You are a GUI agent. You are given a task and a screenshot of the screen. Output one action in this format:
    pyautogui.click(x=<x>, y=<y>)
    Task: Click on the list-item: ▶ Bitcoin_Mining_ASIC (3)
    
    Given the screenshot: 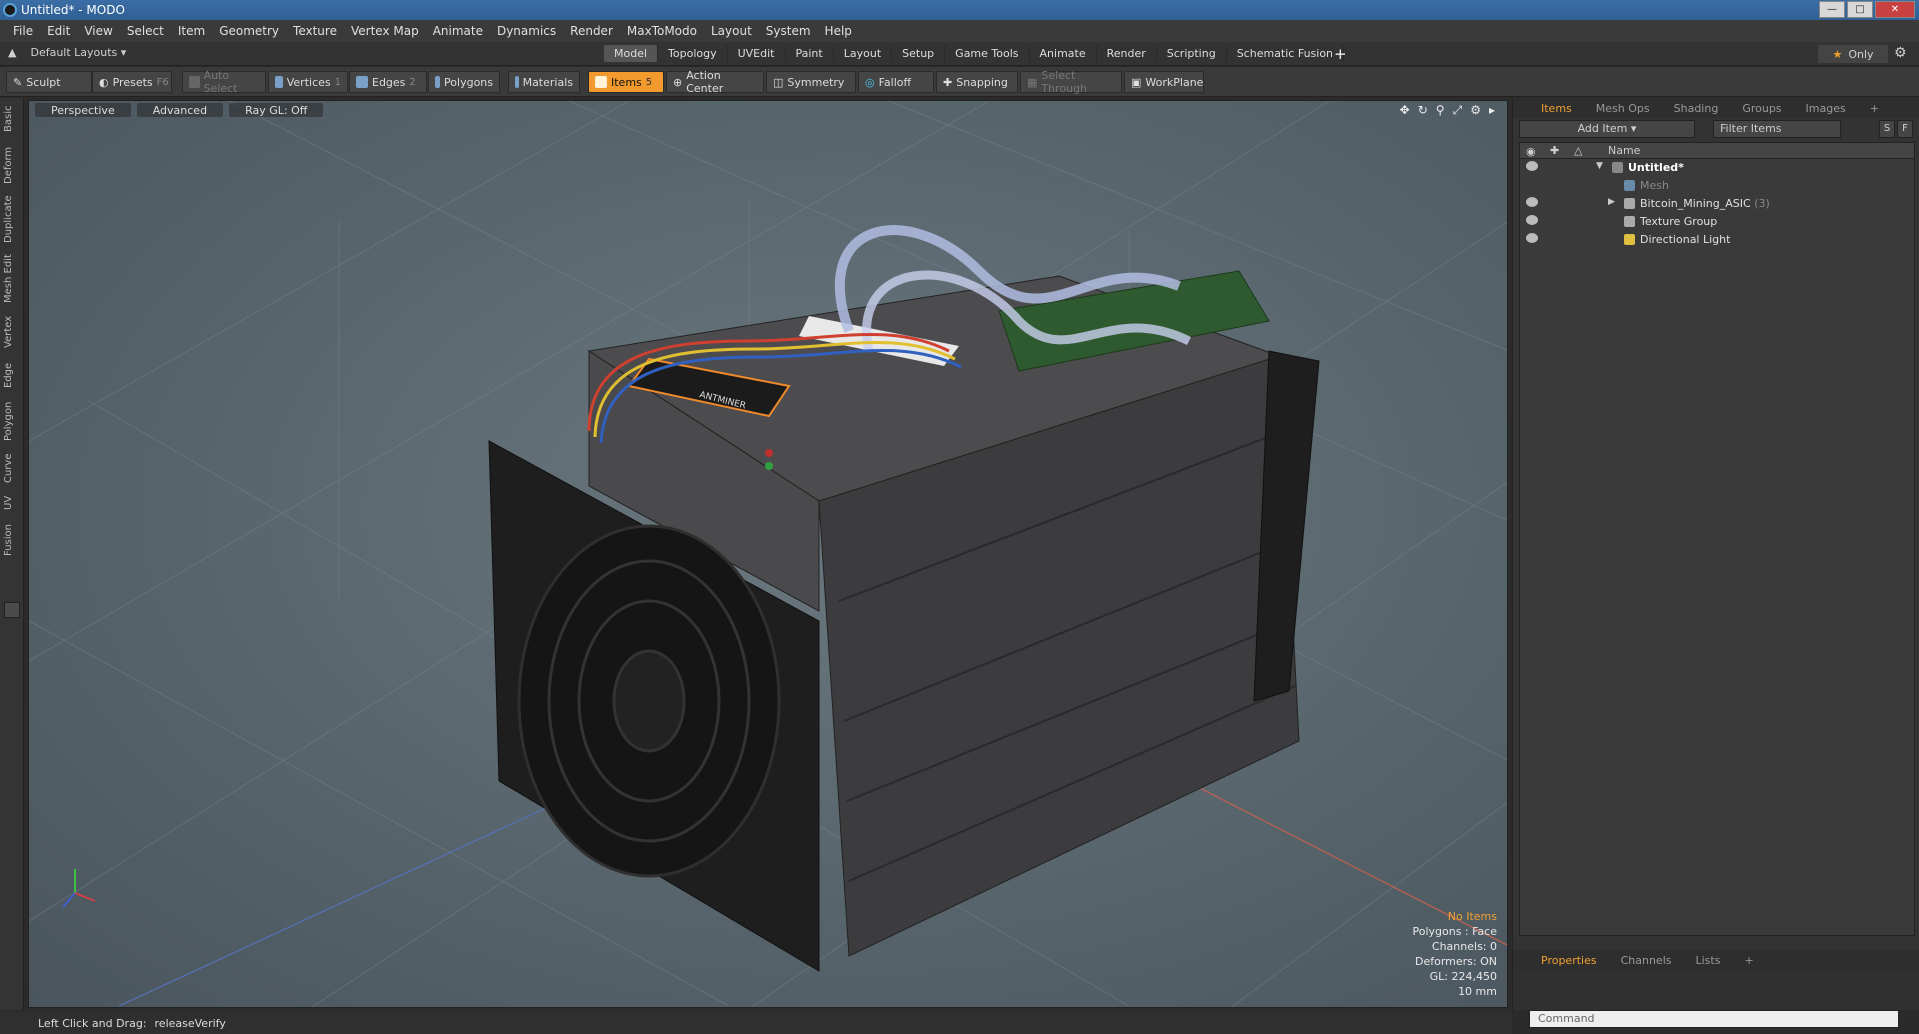 What is the action you would take?
    pyautogui.click(x=1717, y=204)
    